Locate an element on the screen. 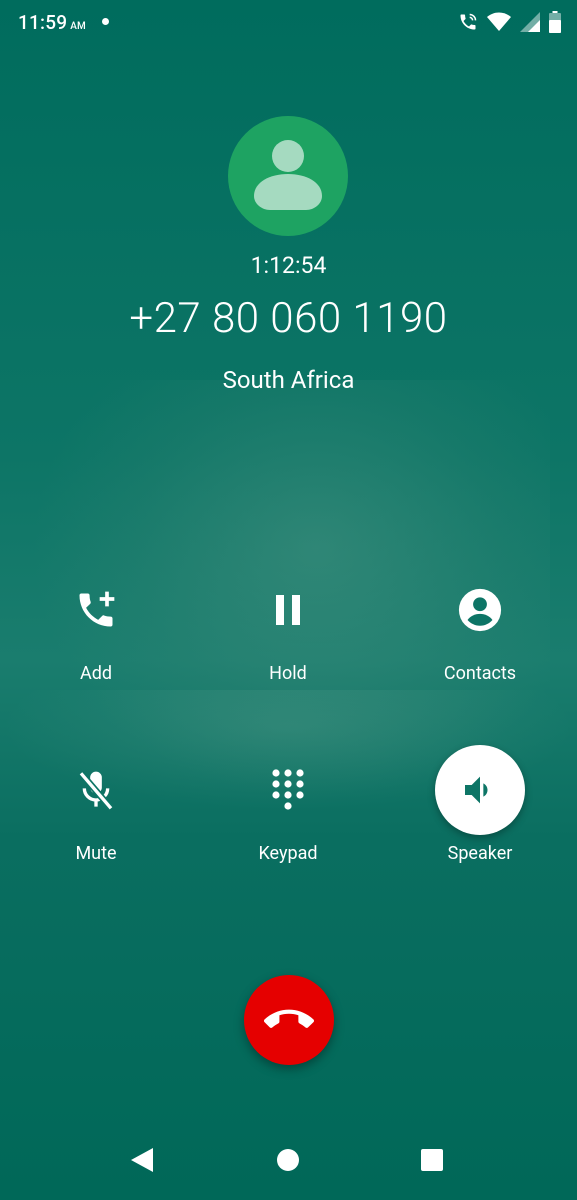 The height and width of the screenshot is (1200, 577). back-icon is located at coordinates (142, 1160).